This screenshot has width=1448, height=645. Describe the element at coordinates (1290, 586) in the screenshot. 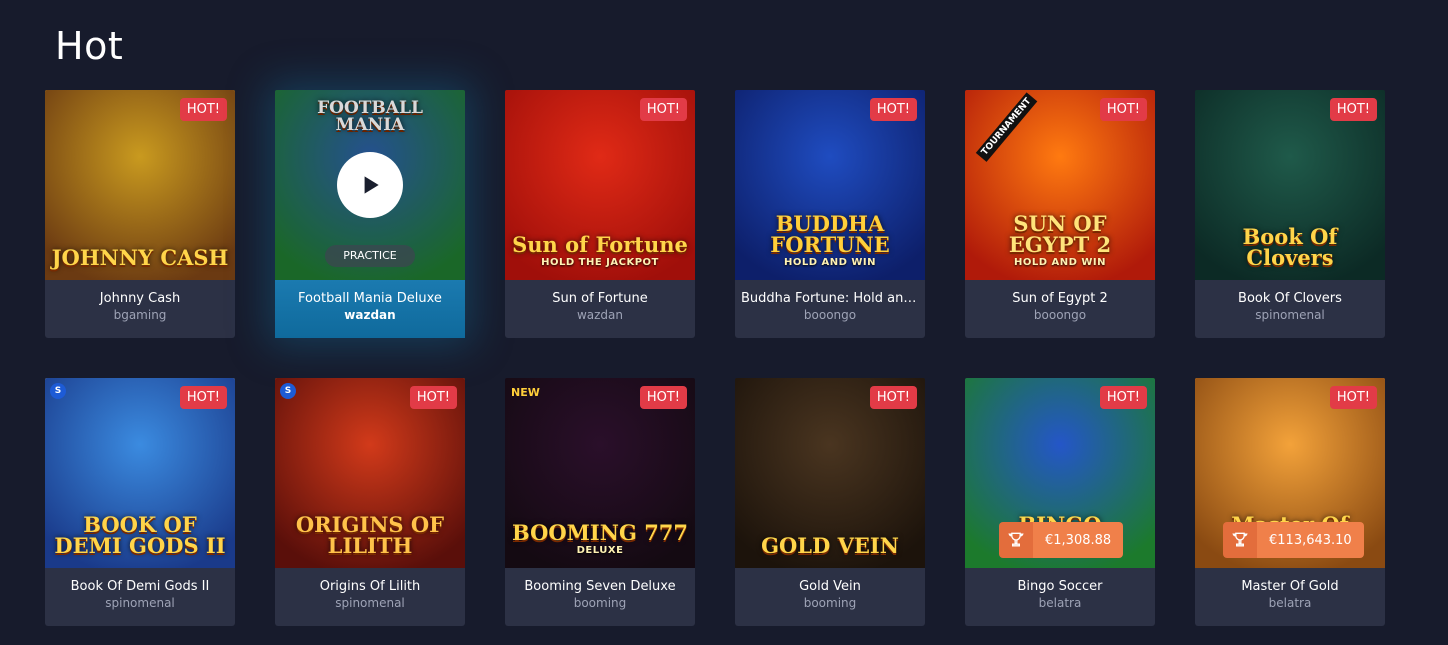

I see `game-name: Master Of Gold` at that location.